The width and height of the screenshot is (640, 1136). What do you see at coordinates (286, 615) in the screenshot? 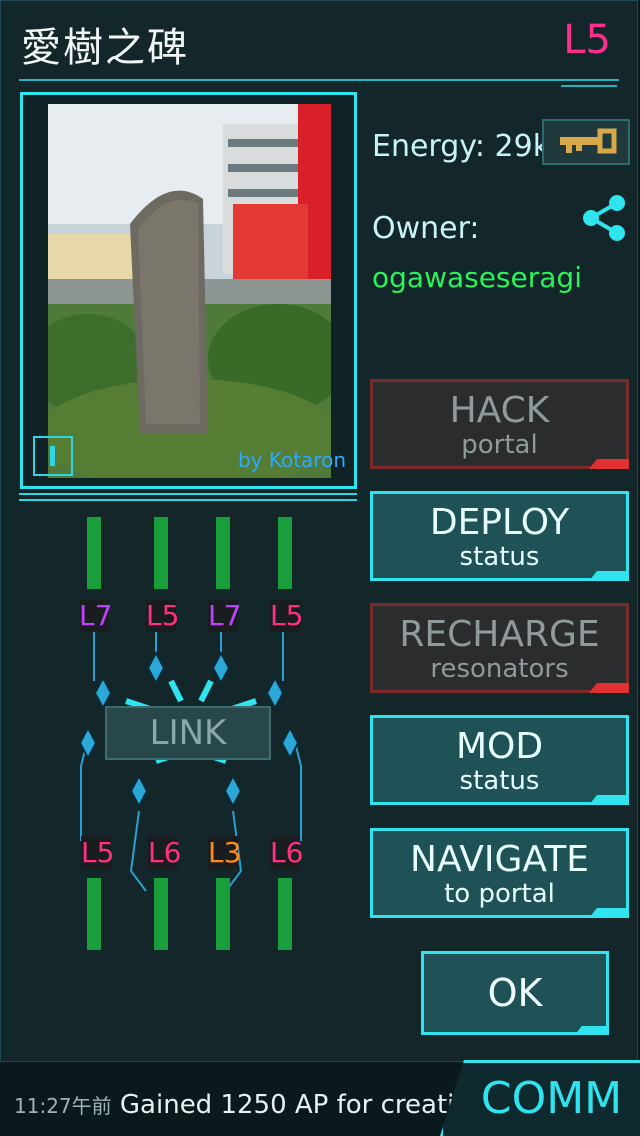
I see `resonator-level-top-4: L5` at bounding box center [286, 615].